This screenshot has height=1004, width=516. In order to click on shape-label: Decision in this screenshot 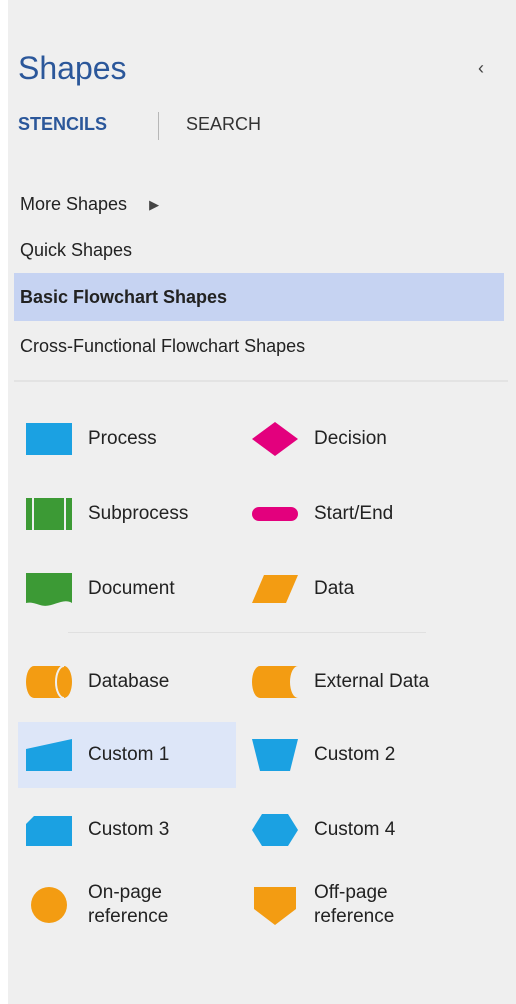, I will do `click(350, 439)`.